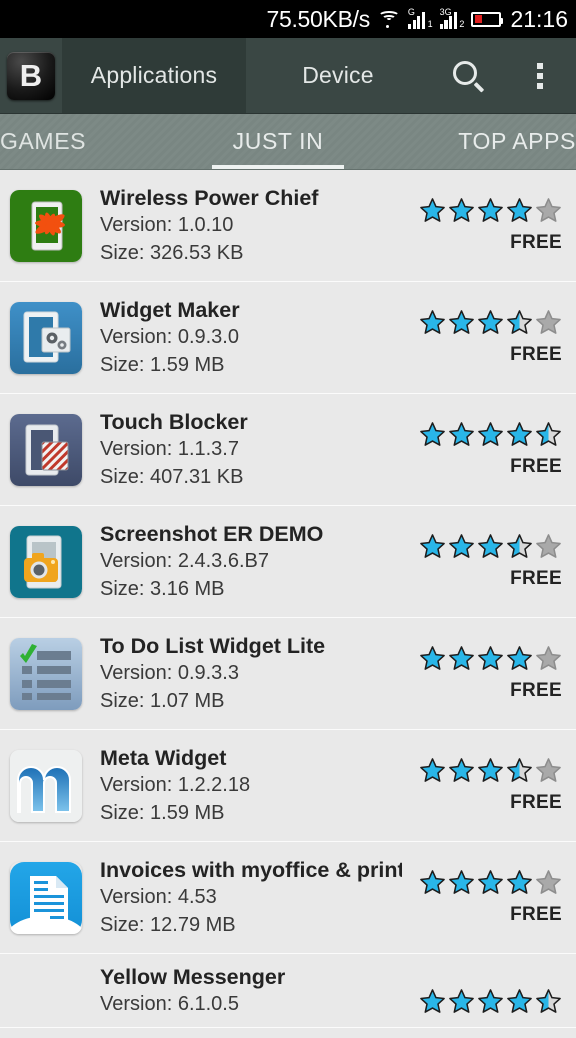  I want to click on action-bar: B Applications Device, so click(288, 76).